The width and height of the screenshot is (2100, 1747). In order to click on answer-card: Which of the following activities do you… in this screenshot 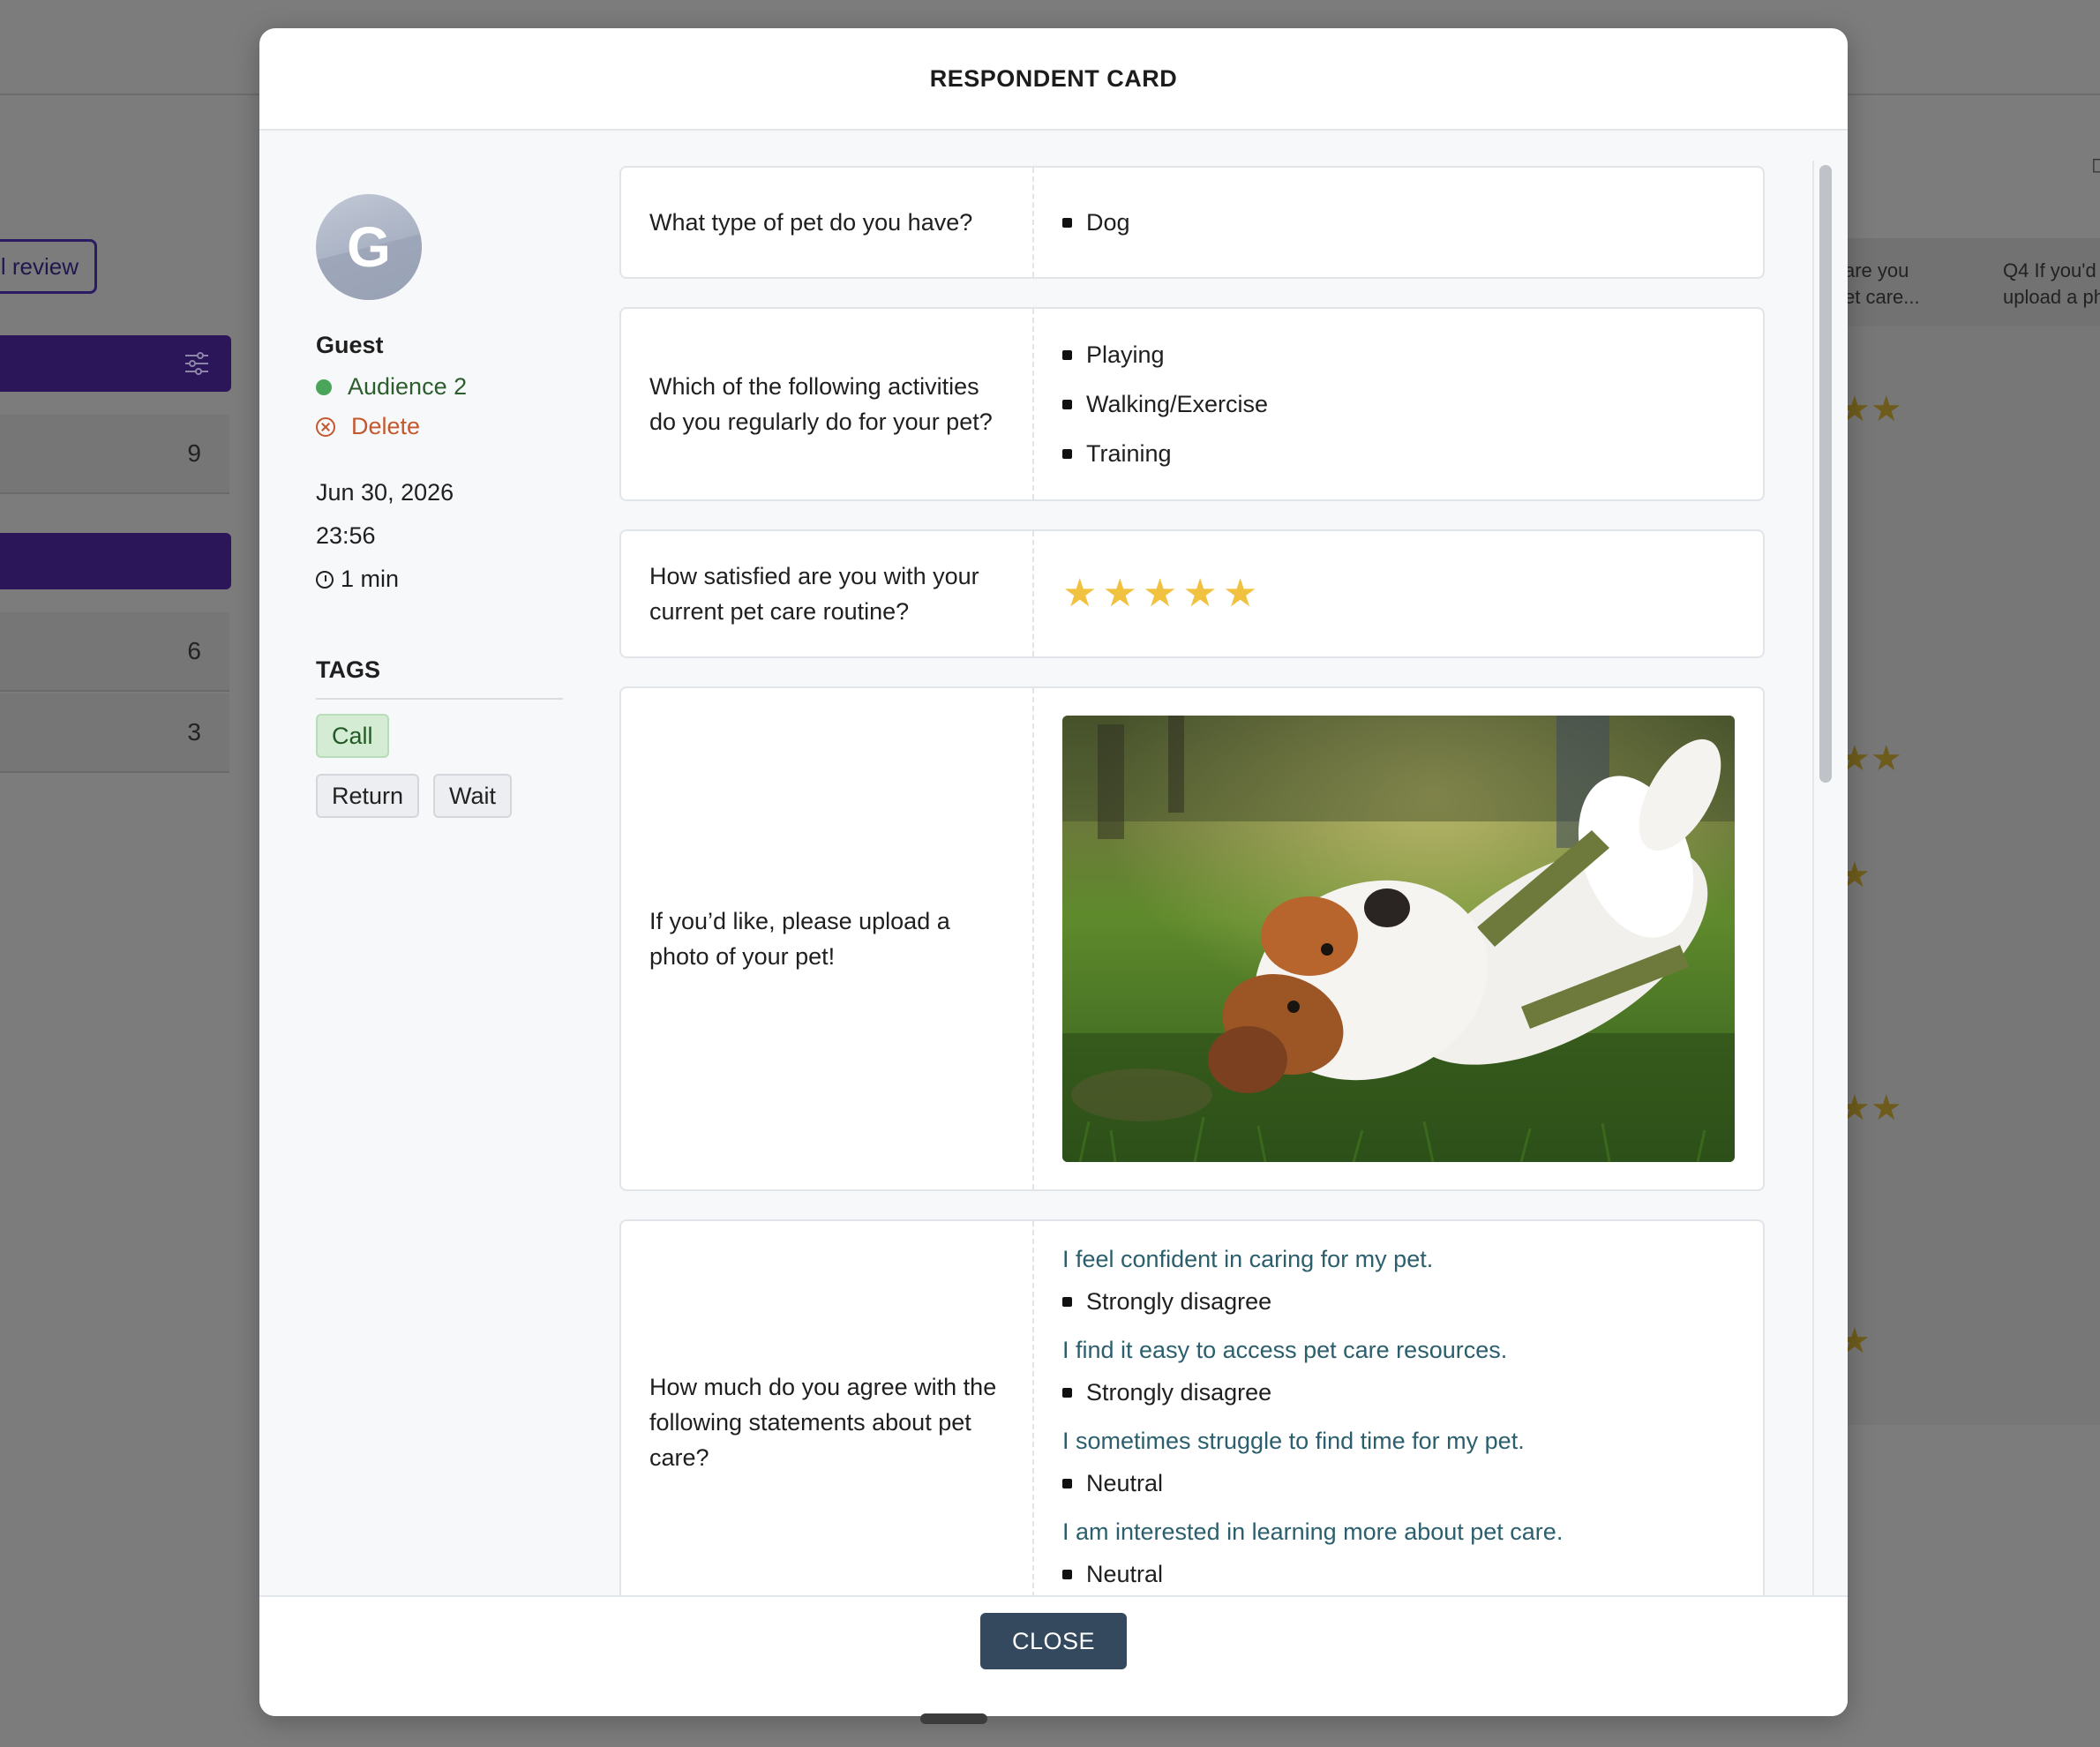, I will do `click(1192, 404)`.